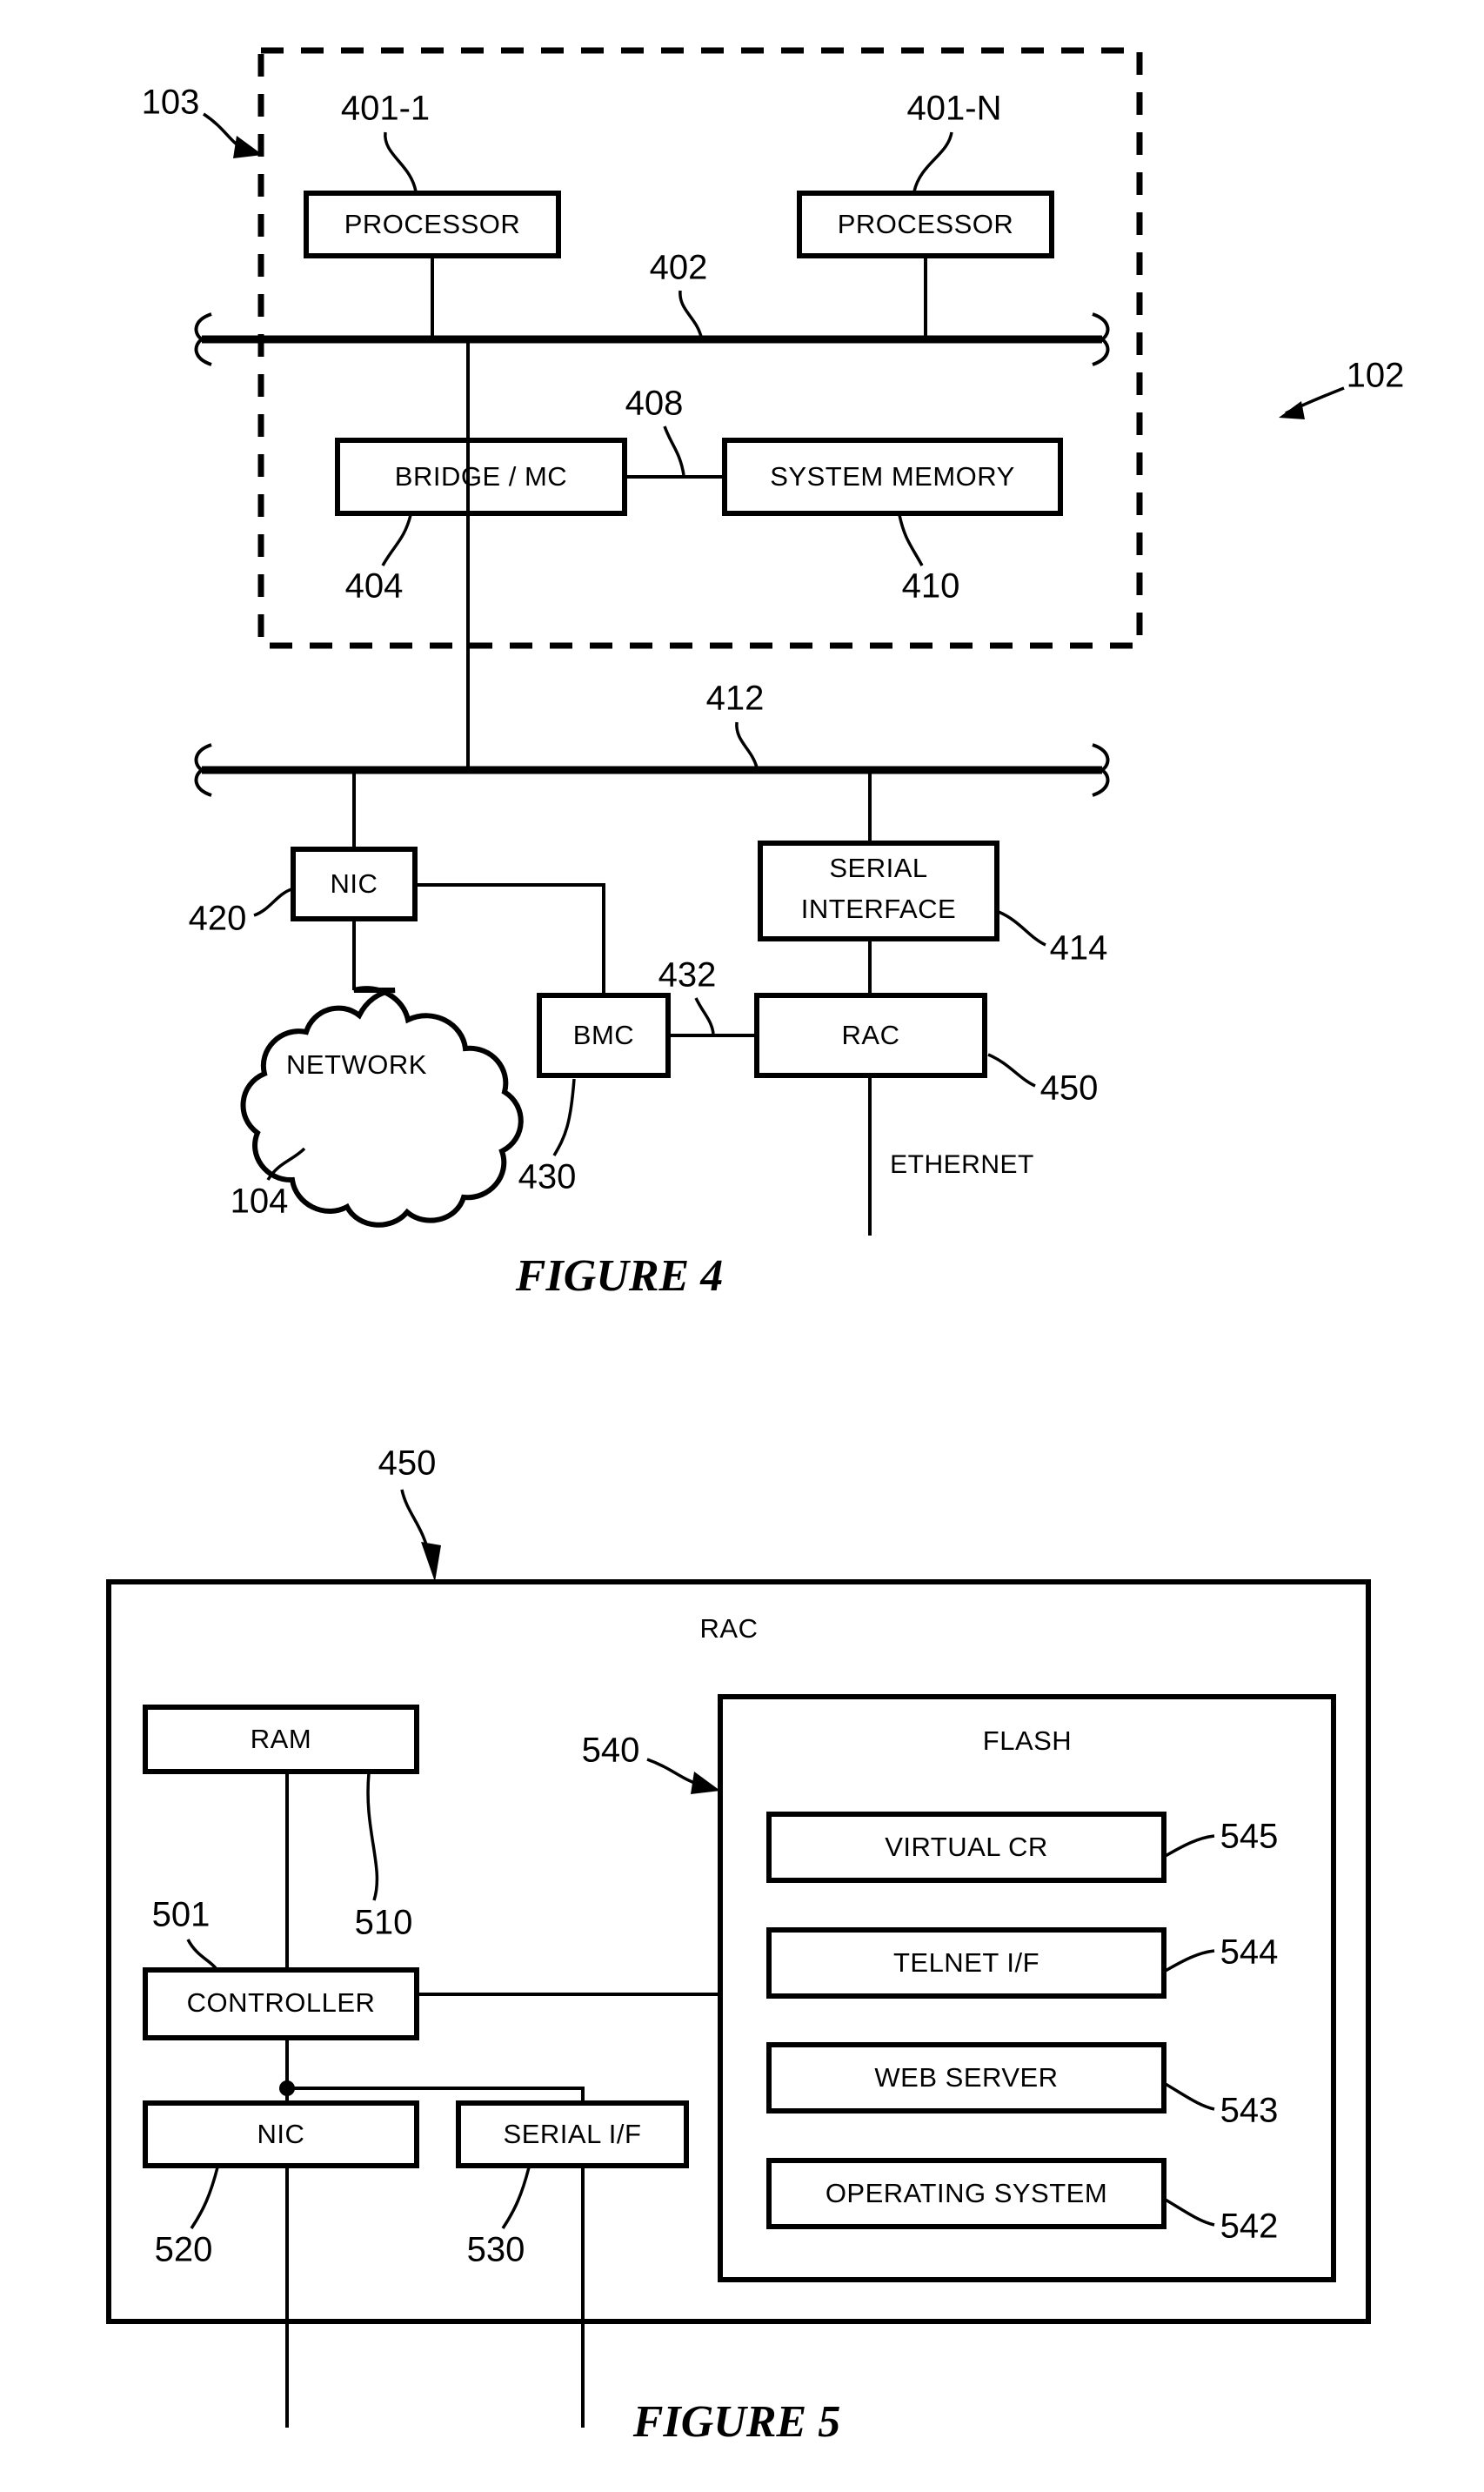  I want to click on ref-545-leader, so click(1189, 1847).